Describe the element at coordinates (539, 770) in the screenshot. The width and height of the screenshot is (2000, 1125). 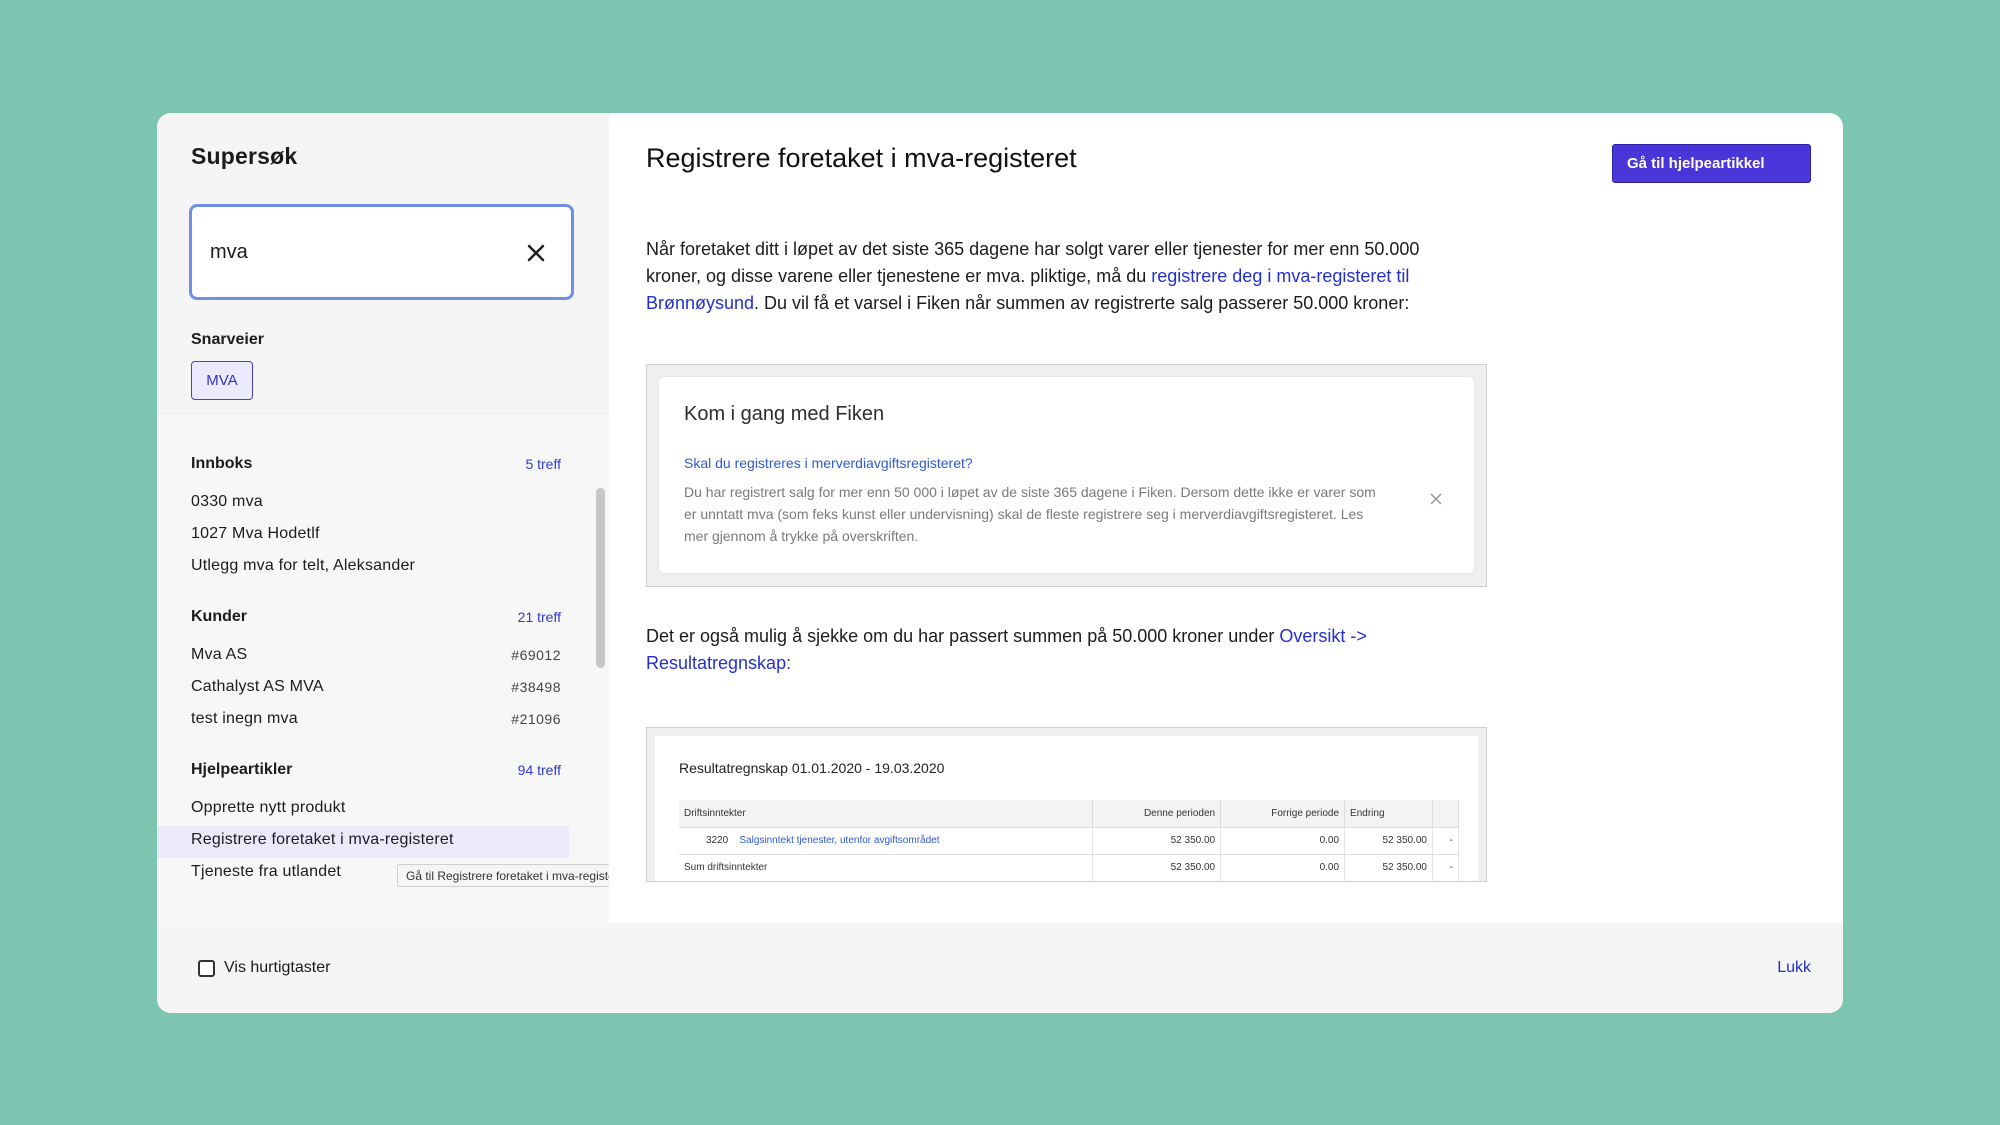
I see `section-count: 94 treff` at that location.